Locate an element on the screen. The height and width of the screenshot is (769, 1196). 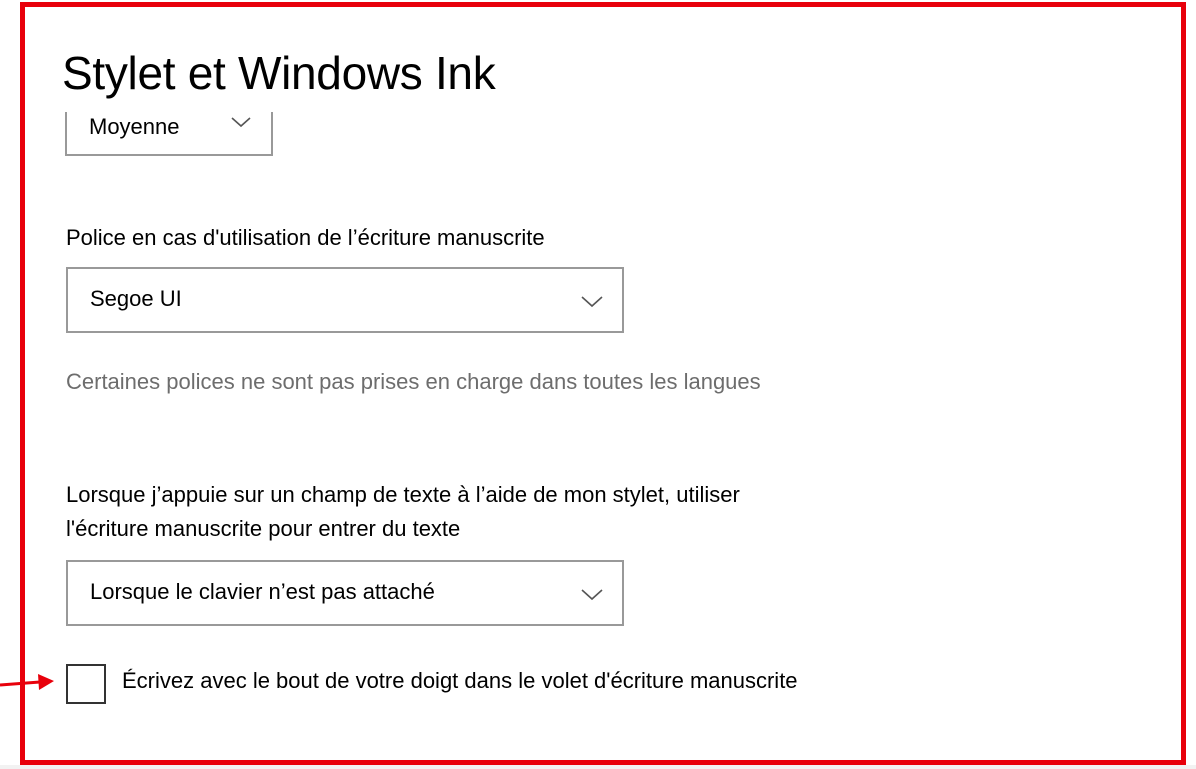
arrow-right-icon is located at coordinates (27, 682).